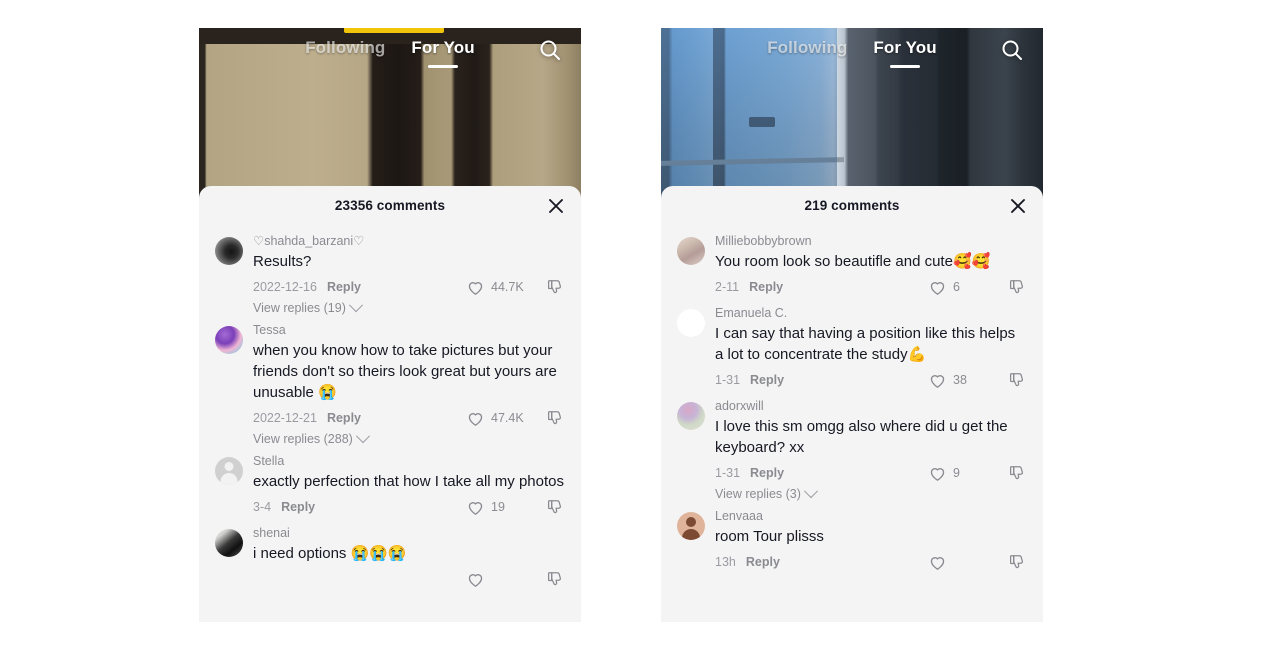  I want to click on comment-body: Lenvaaa room Tour plisss 13h Reply, so click(871, 540).